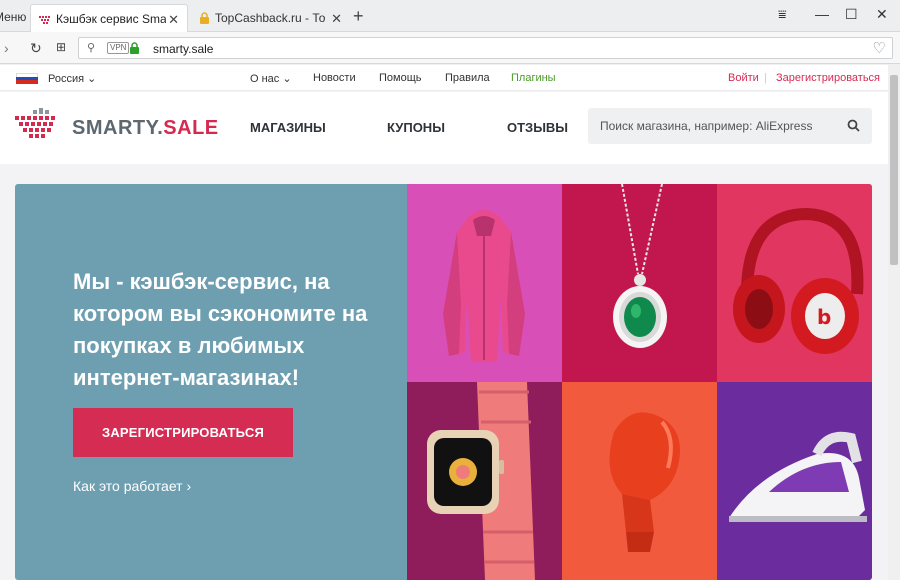  I want to click on bookmark-heart-icon: ♡, so click(879, 48).